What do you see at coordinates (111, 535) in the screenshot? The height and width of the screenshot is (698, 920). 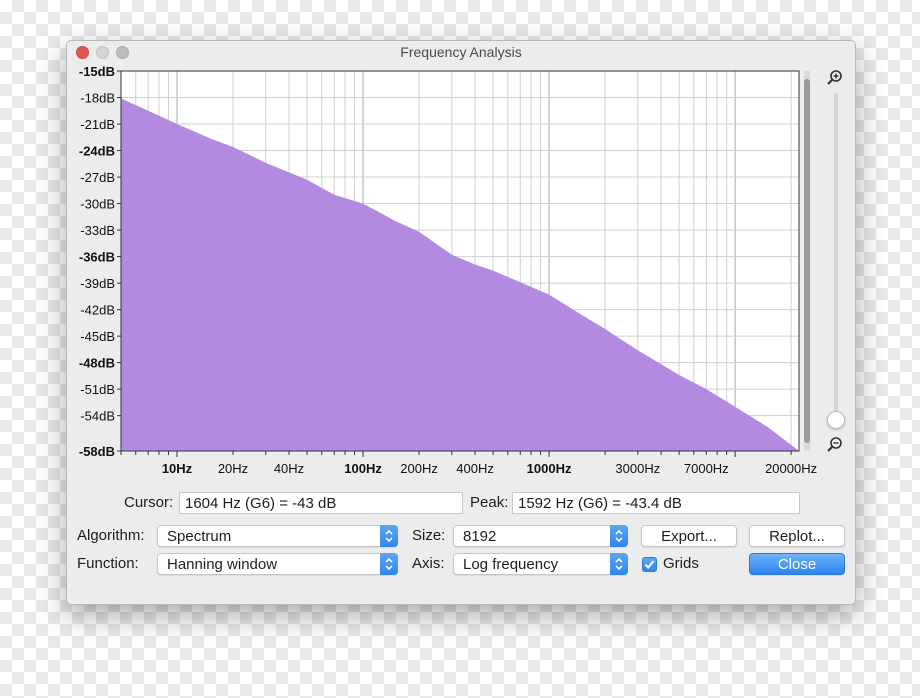 I see `algorithm-label: Algorithm:` at bounding box center [111, 535].